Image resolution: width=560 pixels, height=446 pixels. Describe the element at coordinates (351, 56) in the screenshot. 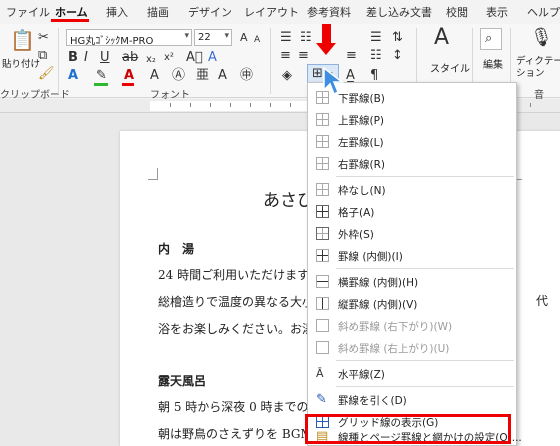

I see `align-right-icon: ≡` at that location.